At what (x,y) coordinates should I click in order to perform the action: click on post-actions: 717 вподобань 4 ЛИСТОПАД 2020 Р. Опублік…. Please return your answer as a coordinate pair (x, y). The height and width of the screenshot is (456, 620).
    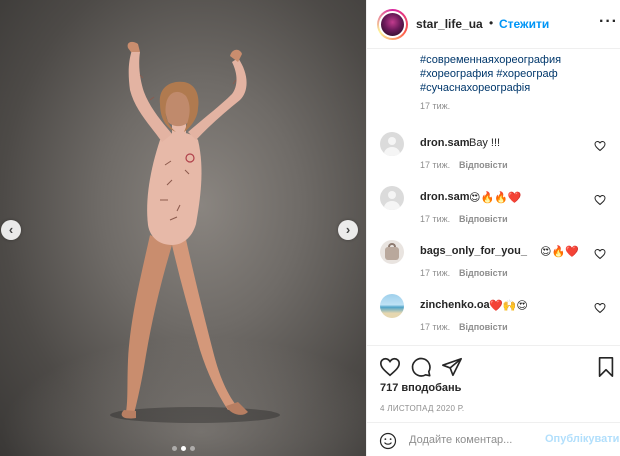
    Looking at the image, I should click on (493, 400).